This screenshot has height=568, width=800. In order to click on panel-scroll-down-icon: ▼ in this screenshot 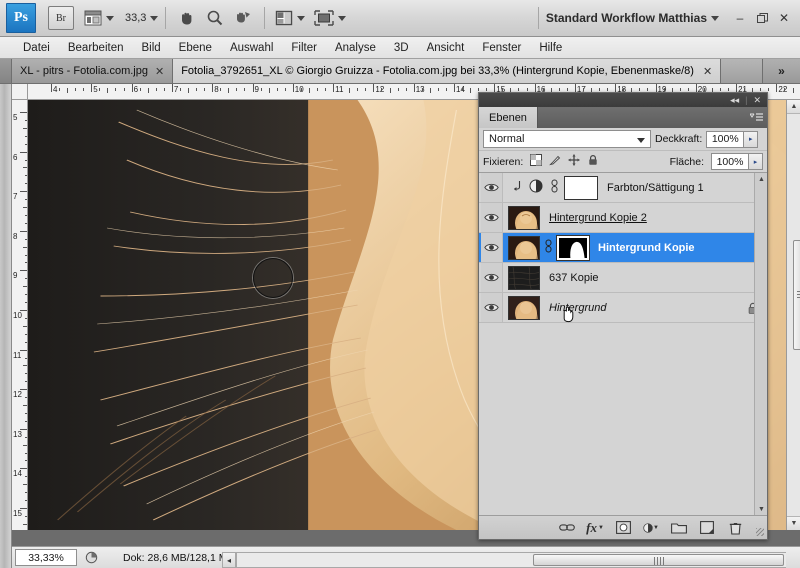, I will do `click(761, 509)`.